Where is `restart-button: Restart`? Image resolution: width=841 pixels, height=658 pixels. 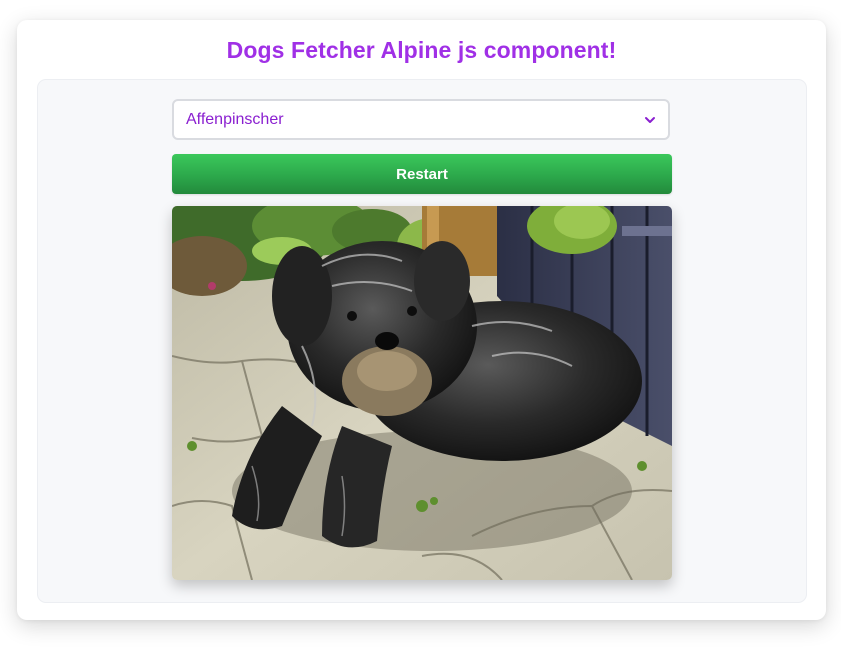 restart-button: Restart is located at coordinates (422, 174).